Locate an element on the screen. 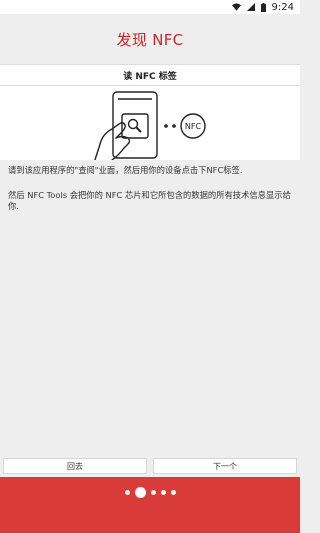 Image resolution: width=320 pixels, height=533 pixels. next-button: 下一个 is located at coordinates (225, 466).